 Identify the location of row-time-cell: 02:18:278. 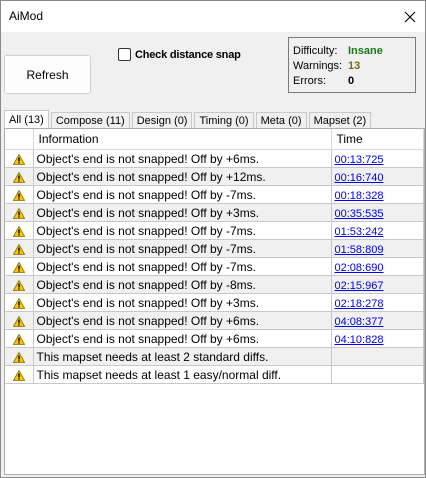
(377, 302).